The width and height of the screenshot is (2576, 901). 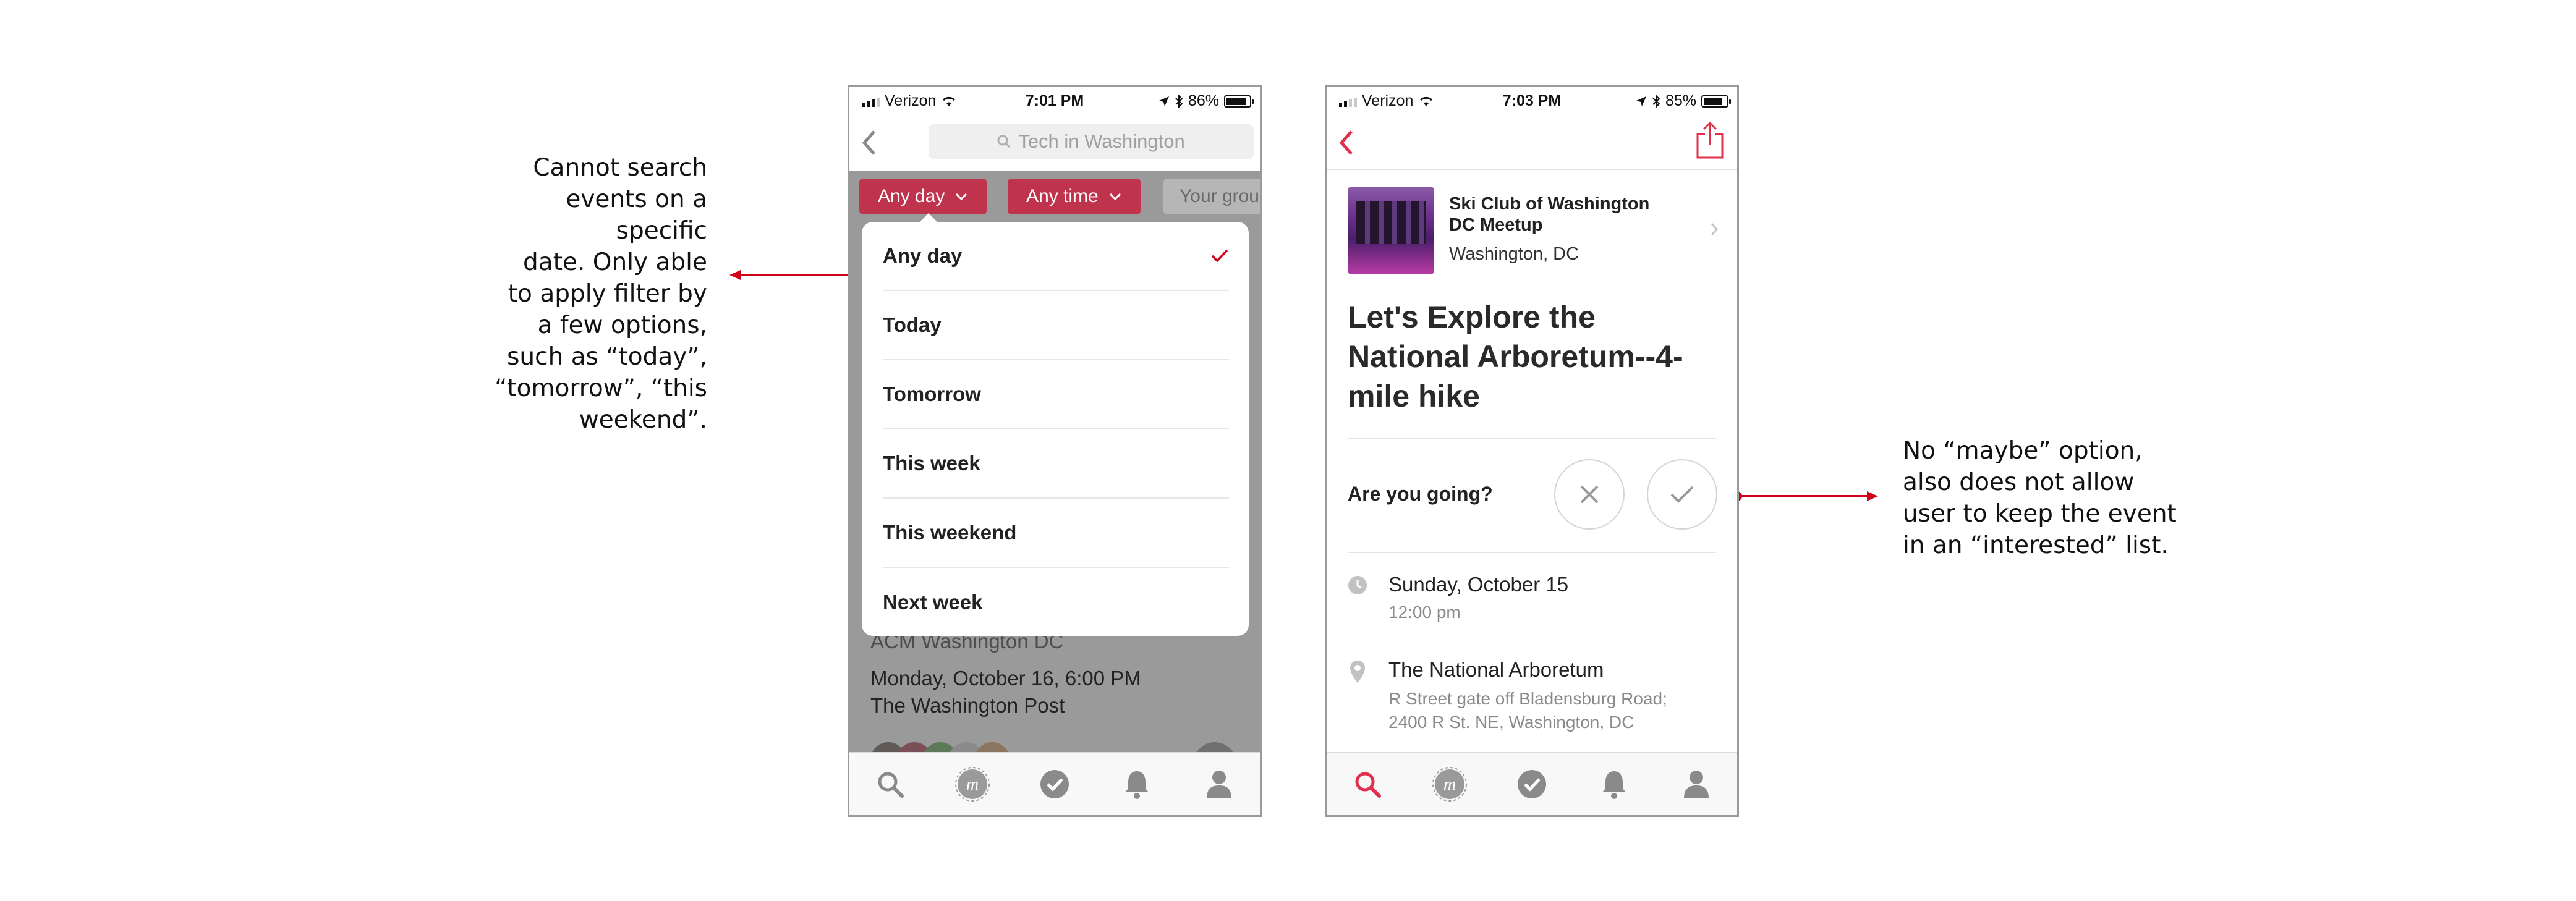 What do you see at coordinates (601, 388) in the screenshot?
I see `annotation-line: “tomorrow”, “this` at bounding box center [601, 388].